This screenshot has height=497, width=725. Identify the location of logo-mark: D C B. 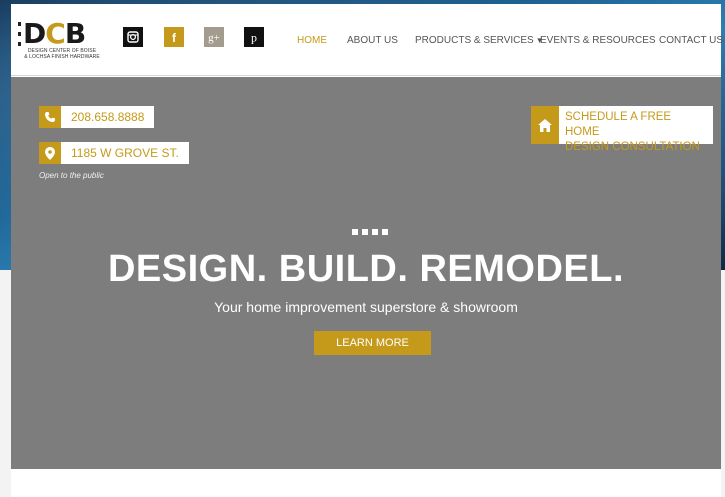
(62, 34).